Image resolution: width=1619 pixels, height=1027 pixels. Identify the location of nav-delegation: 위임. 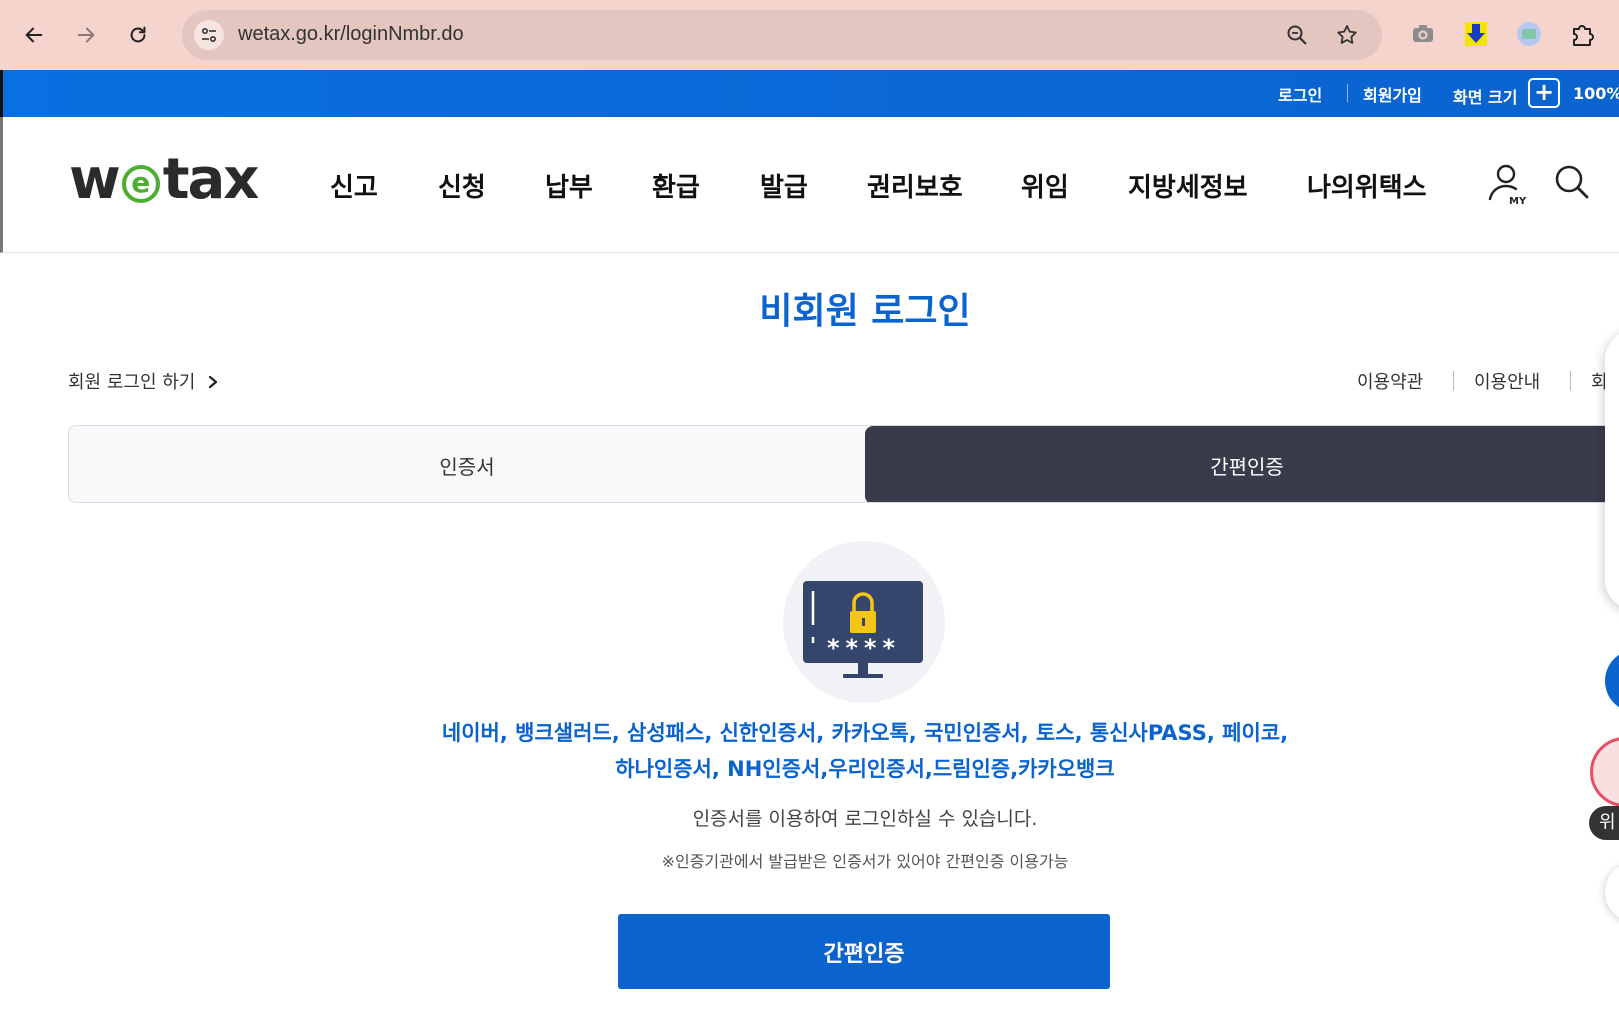
(1045, 185).